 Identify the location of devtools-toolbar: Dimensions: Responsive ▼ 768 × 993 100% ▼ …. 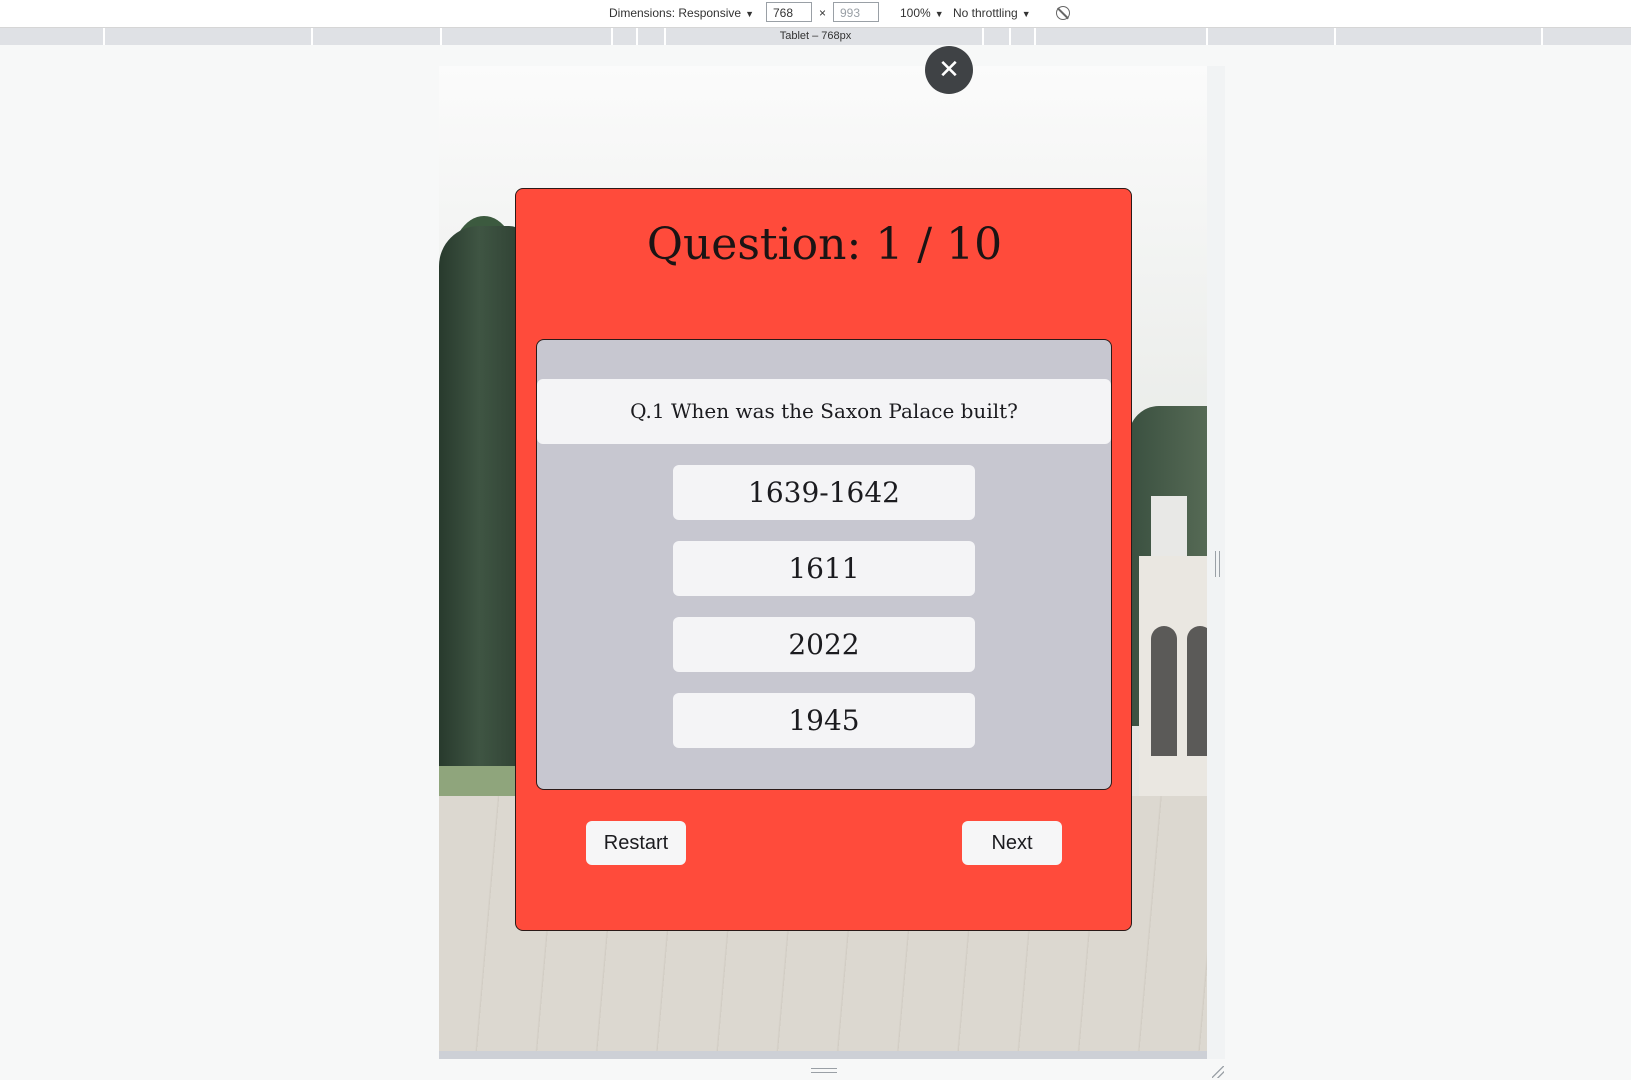
(815, 14).